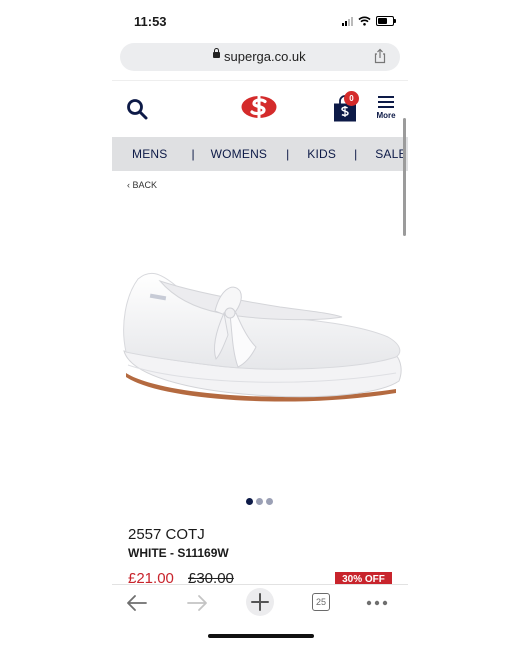 This screenshot has height=650, width=520. I want to click on new-tab-icon, so click(260, 602).